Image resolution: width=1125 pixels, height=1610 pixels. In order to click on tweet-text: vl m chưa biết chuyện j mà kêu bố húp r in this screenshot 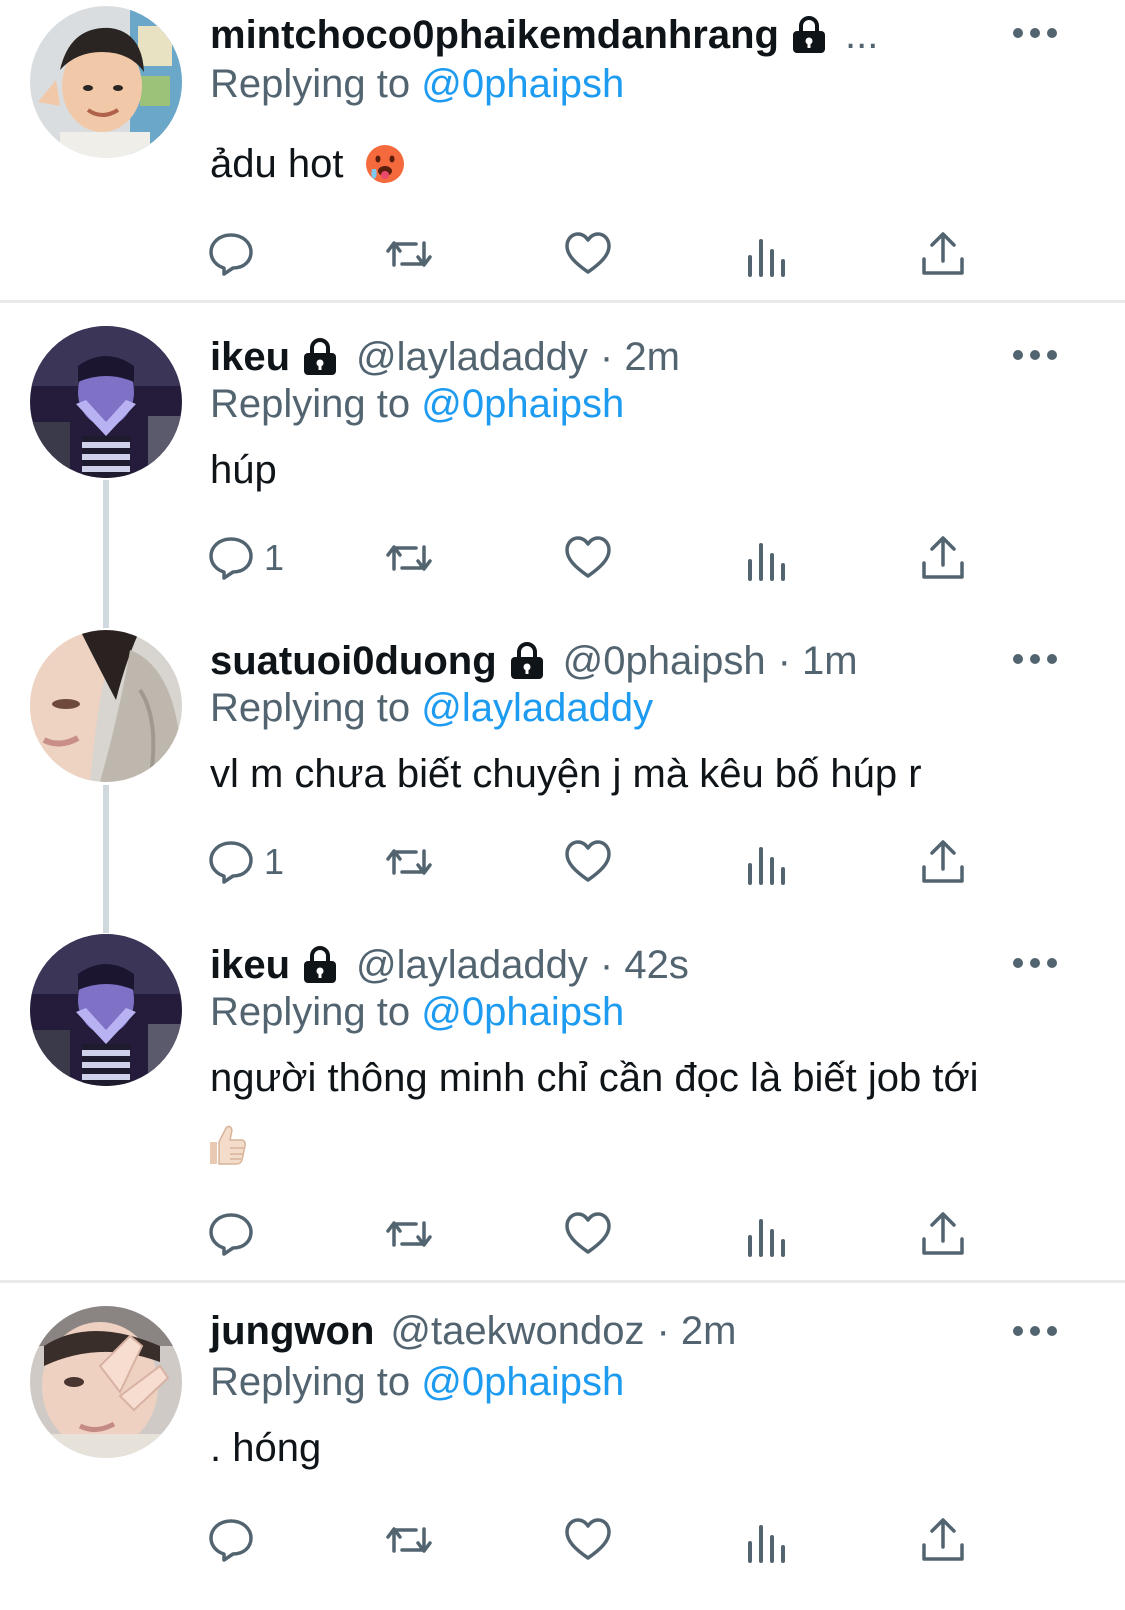, I will do `click(566, 774)`.